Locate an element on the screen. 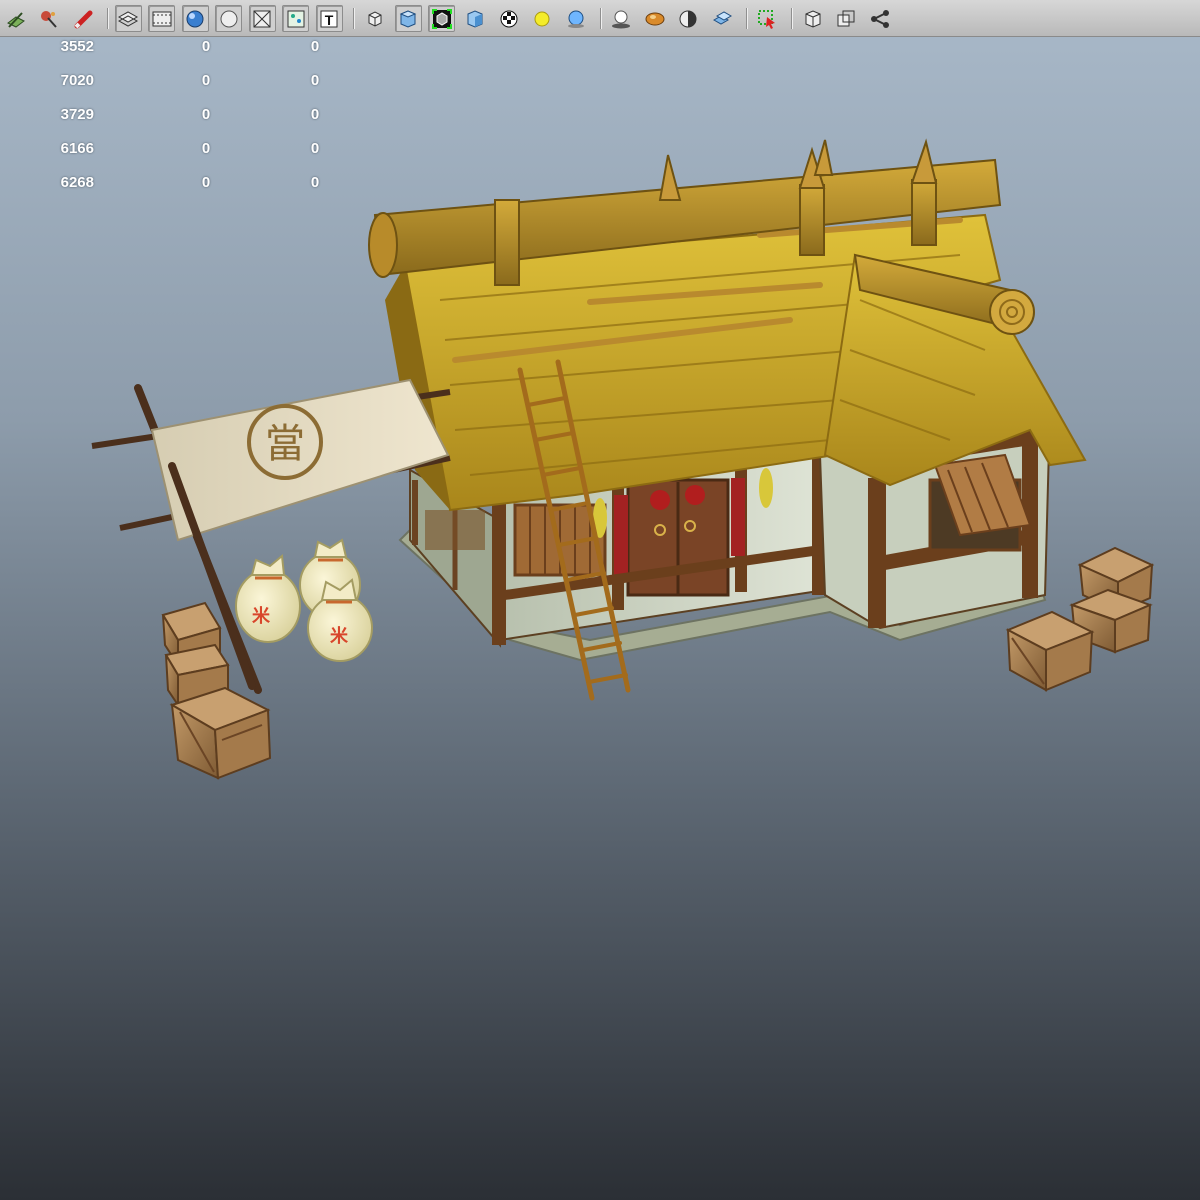  wooden-crate is located at coordinates (220, 733).